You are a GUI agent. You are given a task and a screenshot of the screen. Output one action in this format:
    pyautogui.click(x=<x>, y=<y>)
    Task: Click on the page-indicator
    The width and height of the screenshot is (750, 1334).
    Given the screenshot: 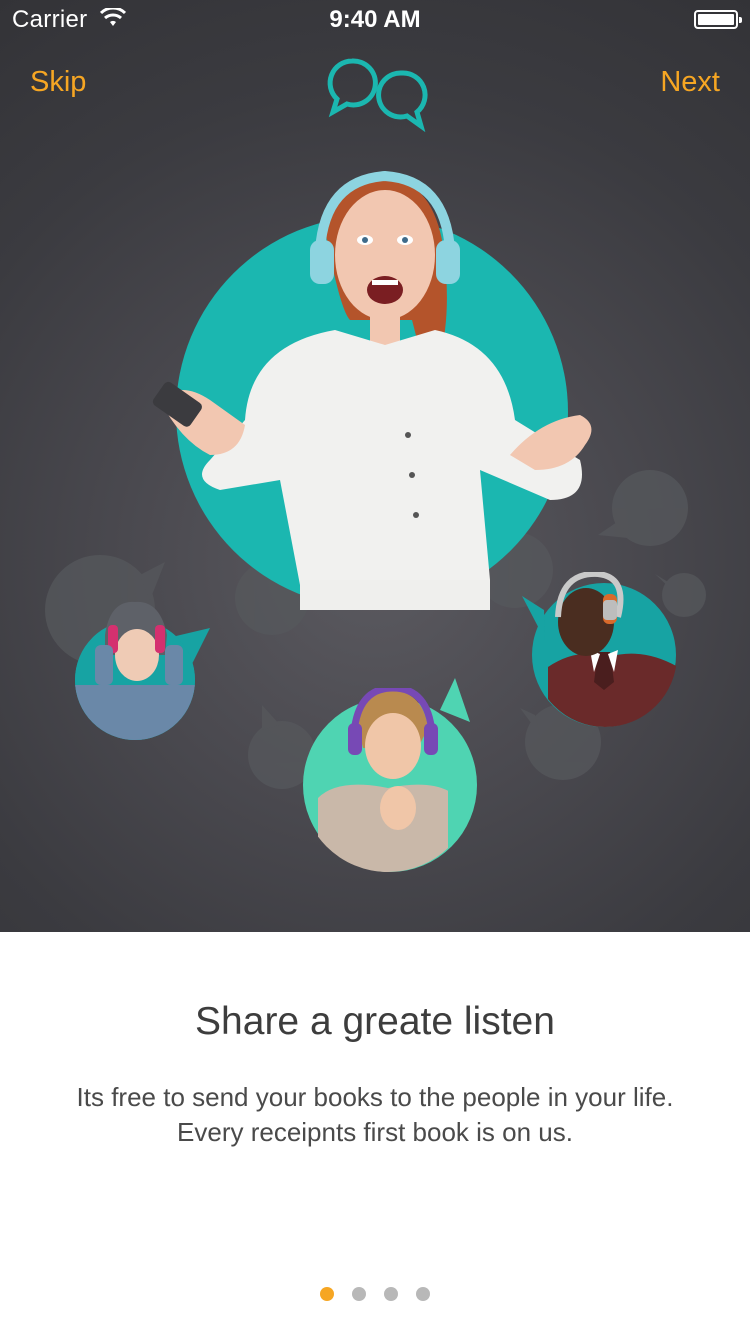 What is the action you would take?
    pyautogui.click(x=375, y=1294)
    